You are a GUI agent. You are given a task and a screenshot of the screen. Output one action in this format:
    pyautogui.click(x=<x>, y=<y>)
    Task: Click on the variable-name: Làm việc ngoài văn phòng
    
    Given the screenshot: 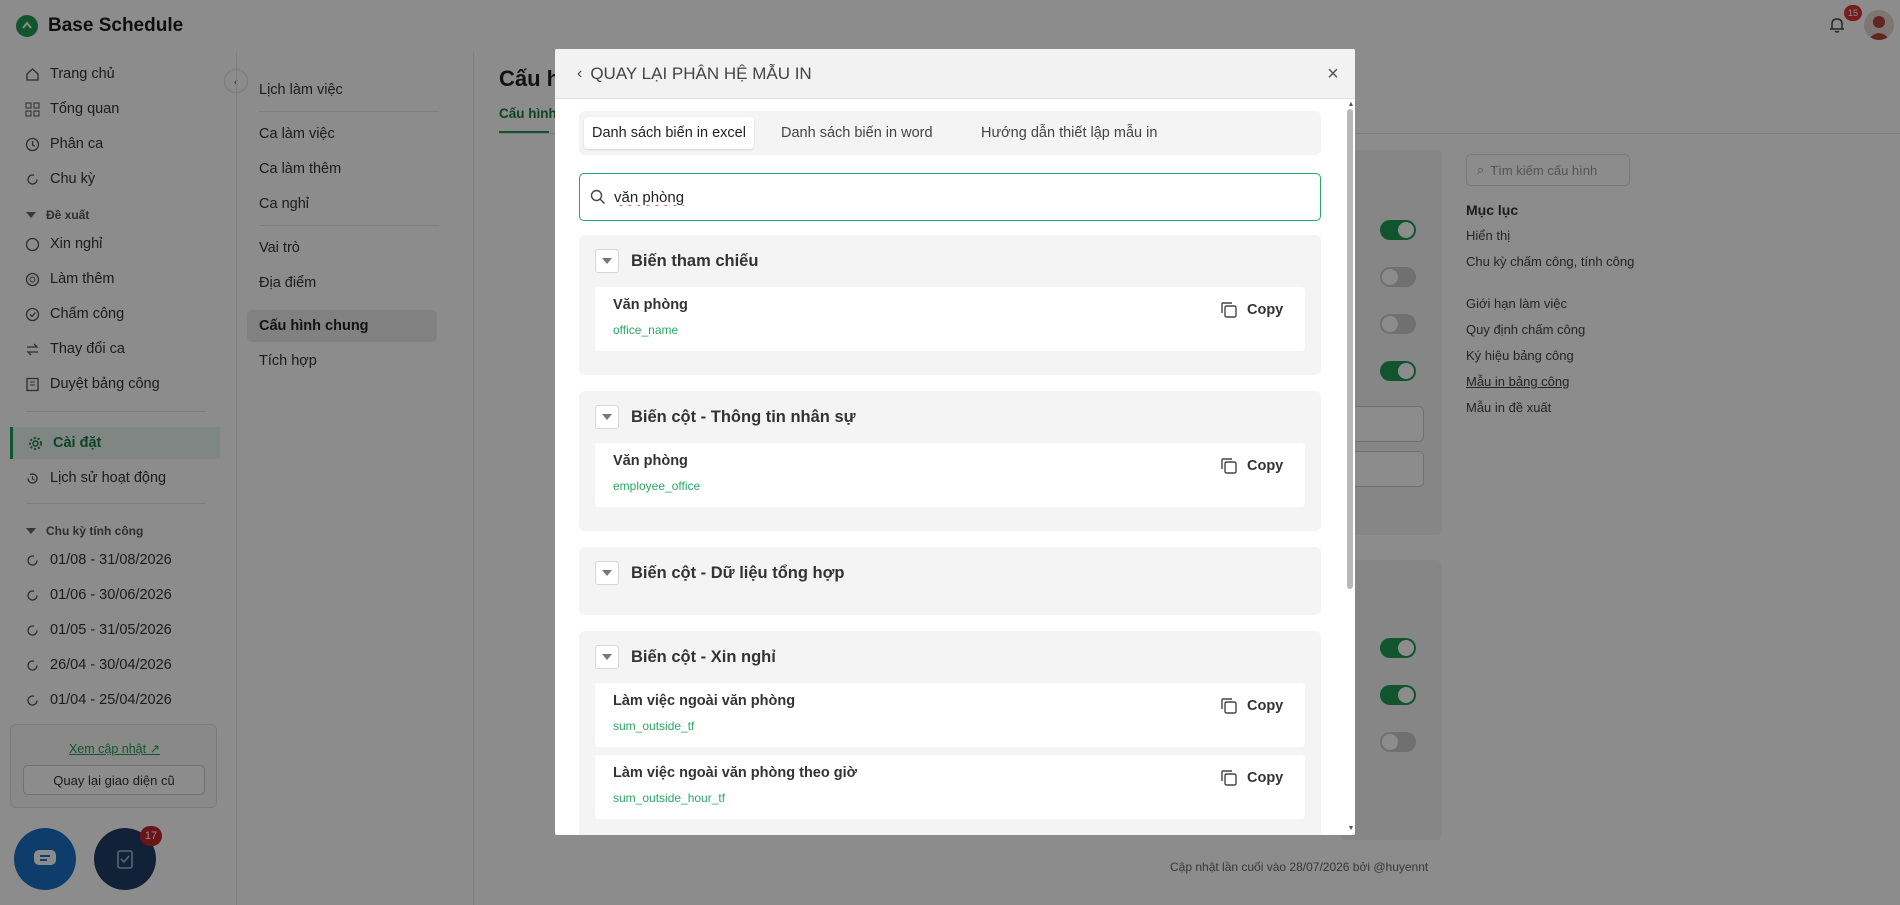 What is the action you would take?
    pyautogui.click(x=704, y=701)
    